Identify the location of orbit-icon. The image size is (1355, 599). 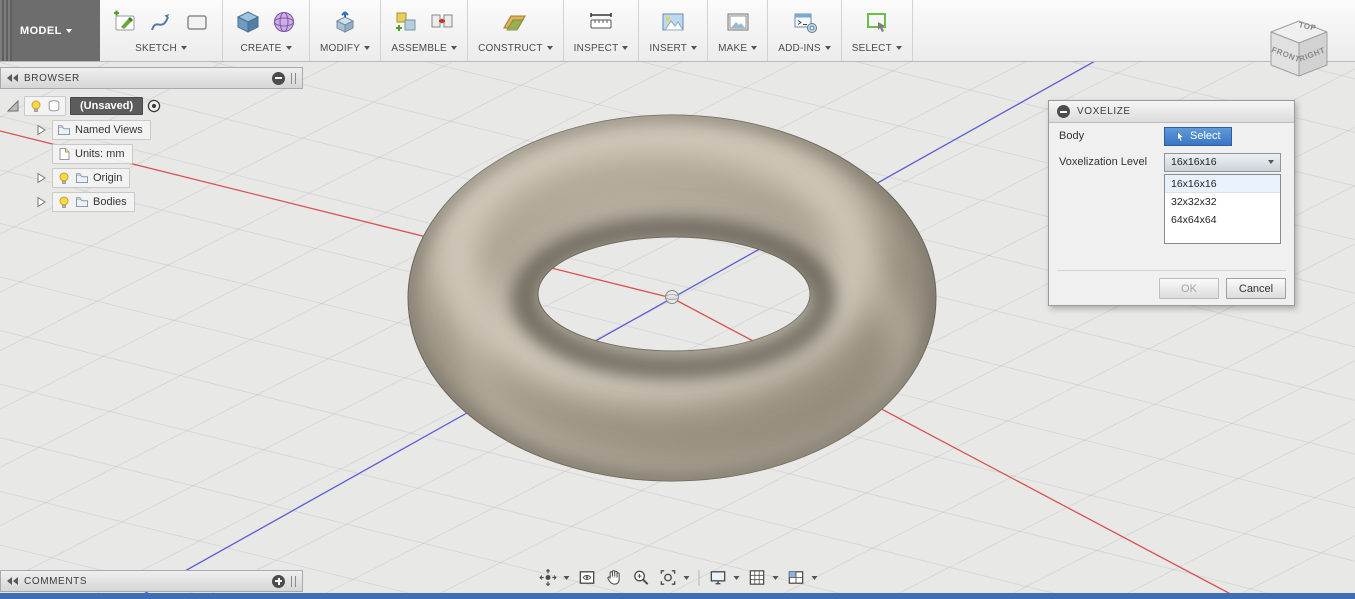
(547, 577).